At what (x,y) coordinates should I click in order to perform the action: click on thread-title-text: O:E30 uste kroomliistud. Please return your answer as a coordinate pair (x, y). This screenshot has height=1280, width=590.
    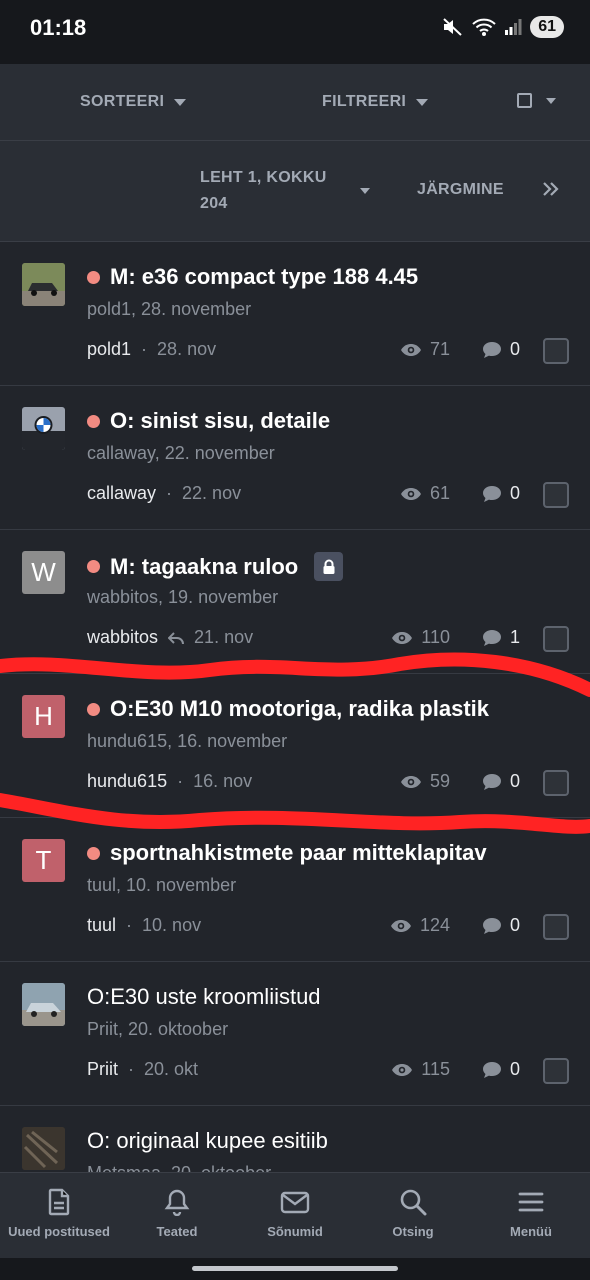
    Looking at the image, I should click on (204, 996).